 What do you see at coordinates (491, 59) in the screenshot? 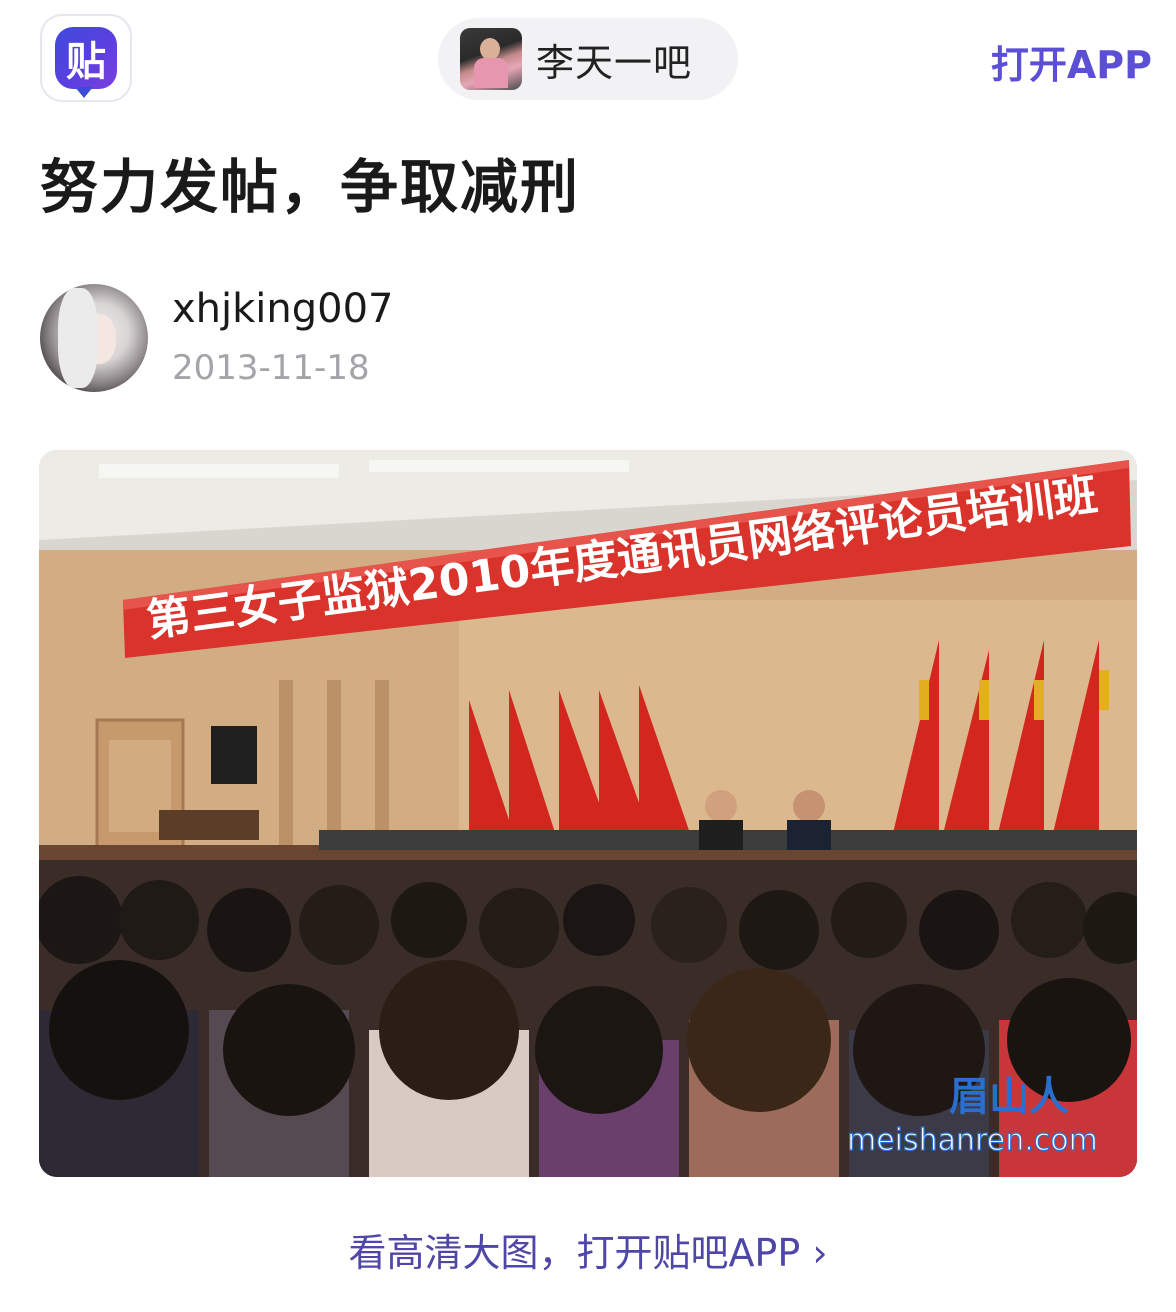
I see `forum-avatar` at bounding box center [491, 59].